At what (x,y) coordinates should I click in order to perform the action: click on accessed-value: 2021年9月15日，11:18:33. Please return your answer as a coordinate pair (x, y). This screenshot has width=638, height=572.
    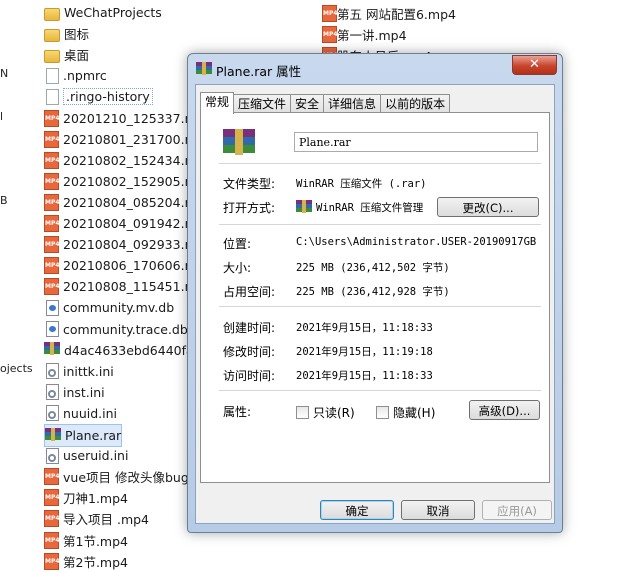
    Looking at the image, I should click on (364, 376).